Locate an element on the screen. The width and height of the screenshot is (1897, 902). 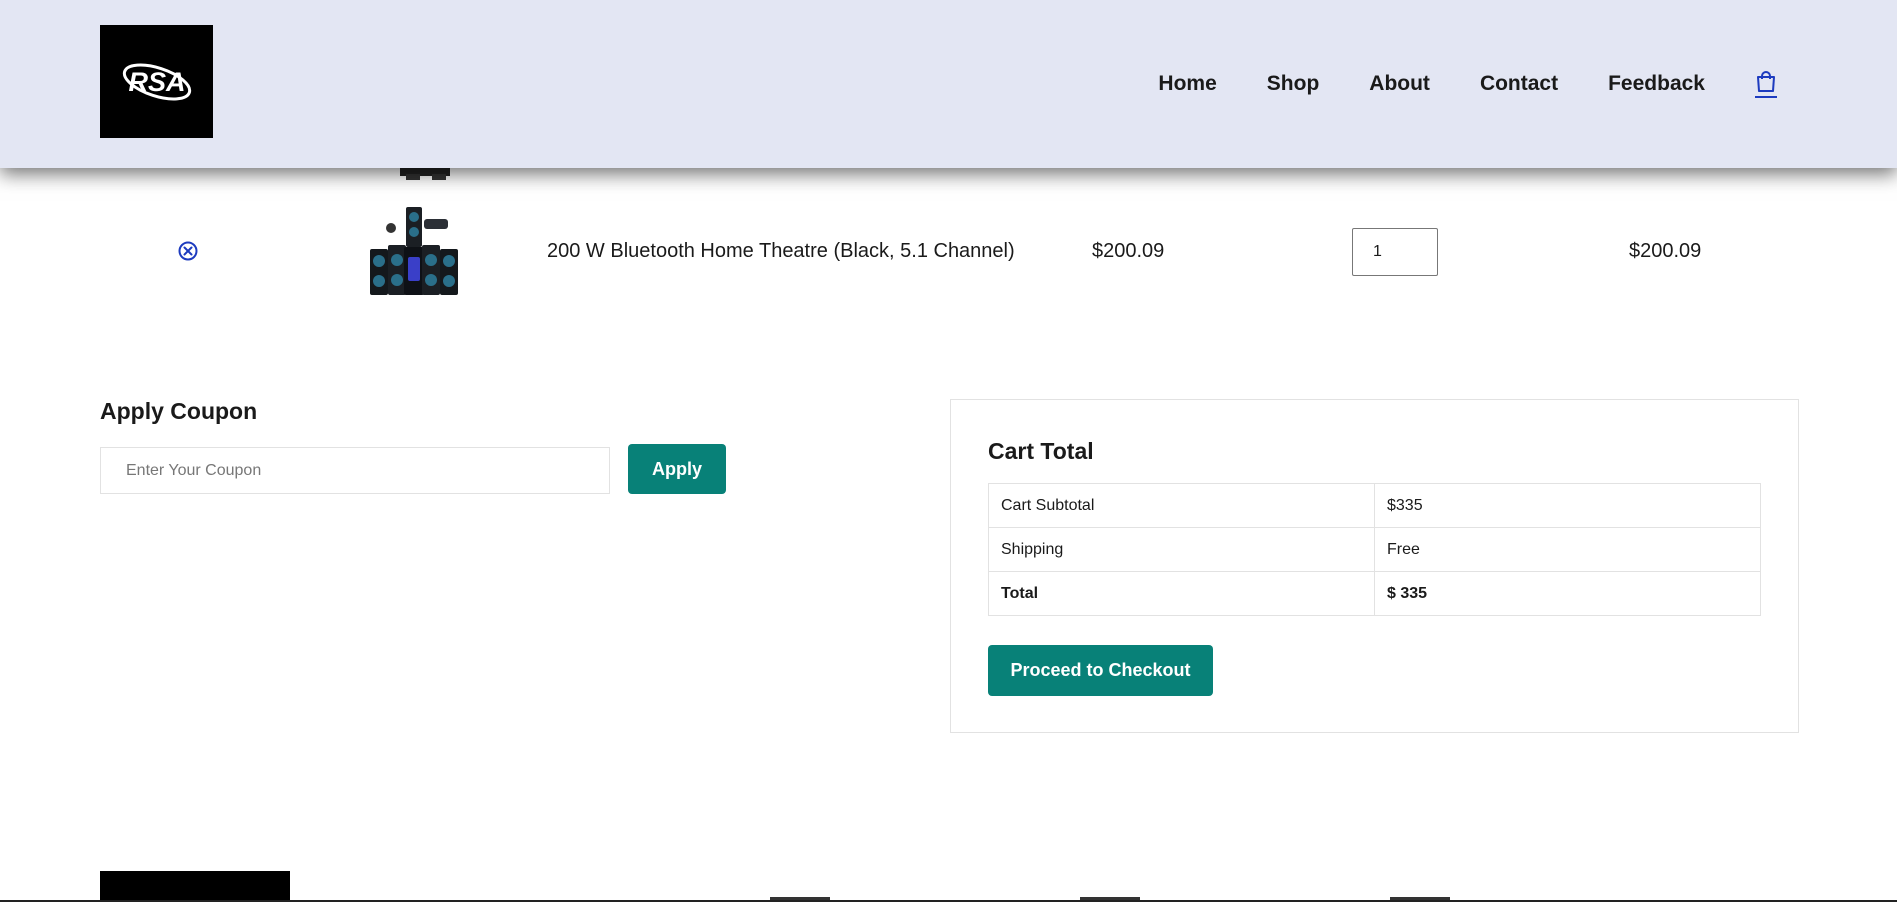
quantity-input is located at coordinates (1395, 252).